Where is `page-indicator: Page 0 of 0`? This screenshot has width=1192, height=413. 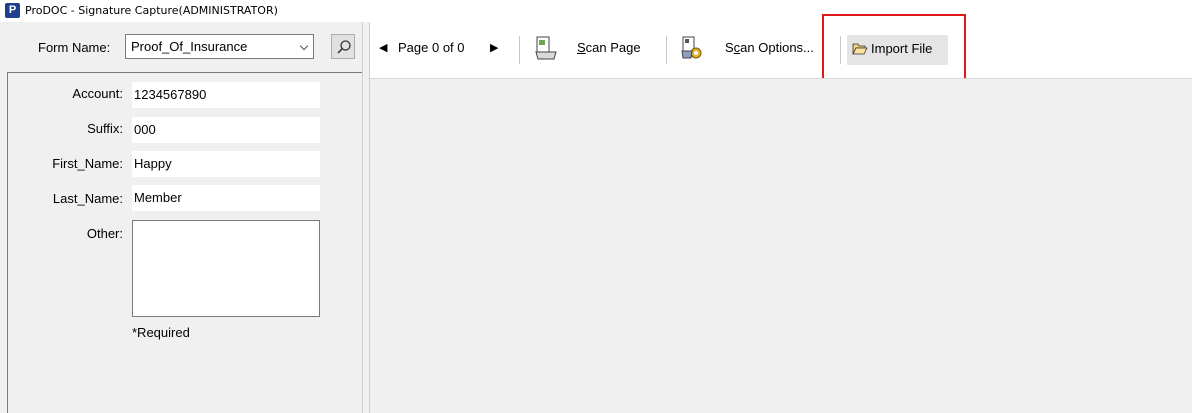
page-indicator: Page 0 of 0 is located at coordinates (431, 47).